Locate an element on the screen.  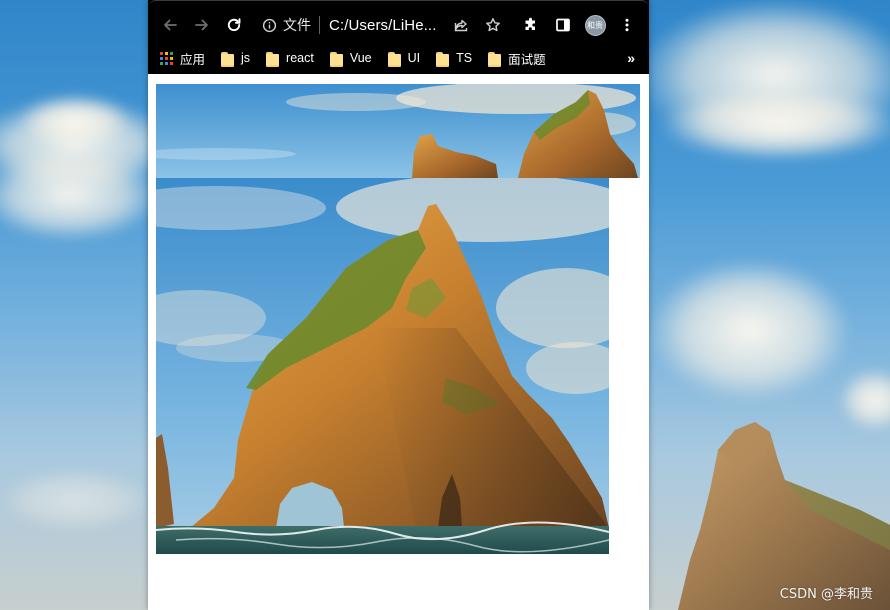
more-bookmarks-button: » is located at coordinates (631, 58).